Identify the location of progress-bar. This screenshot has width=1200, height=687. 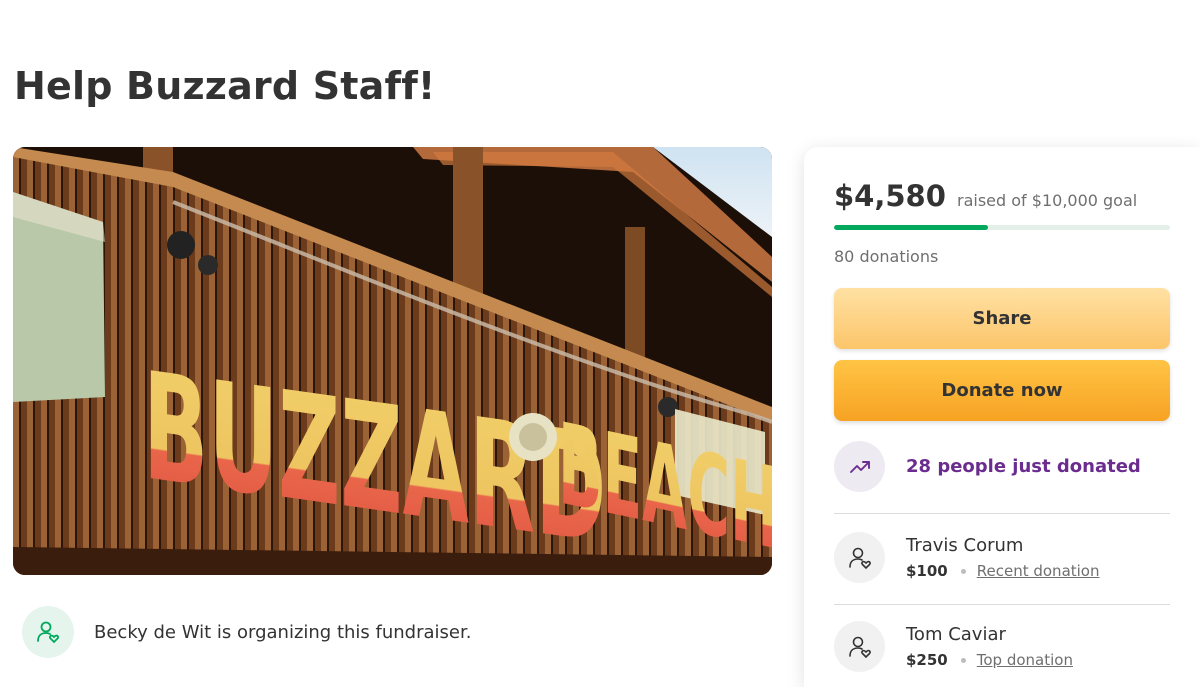
(1002, 227).